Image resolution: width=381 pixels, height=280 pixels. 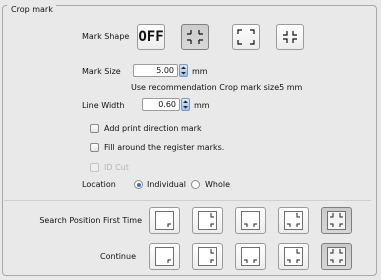 I want to click on location-individual-label: Individual, so click(x=166, y=184).